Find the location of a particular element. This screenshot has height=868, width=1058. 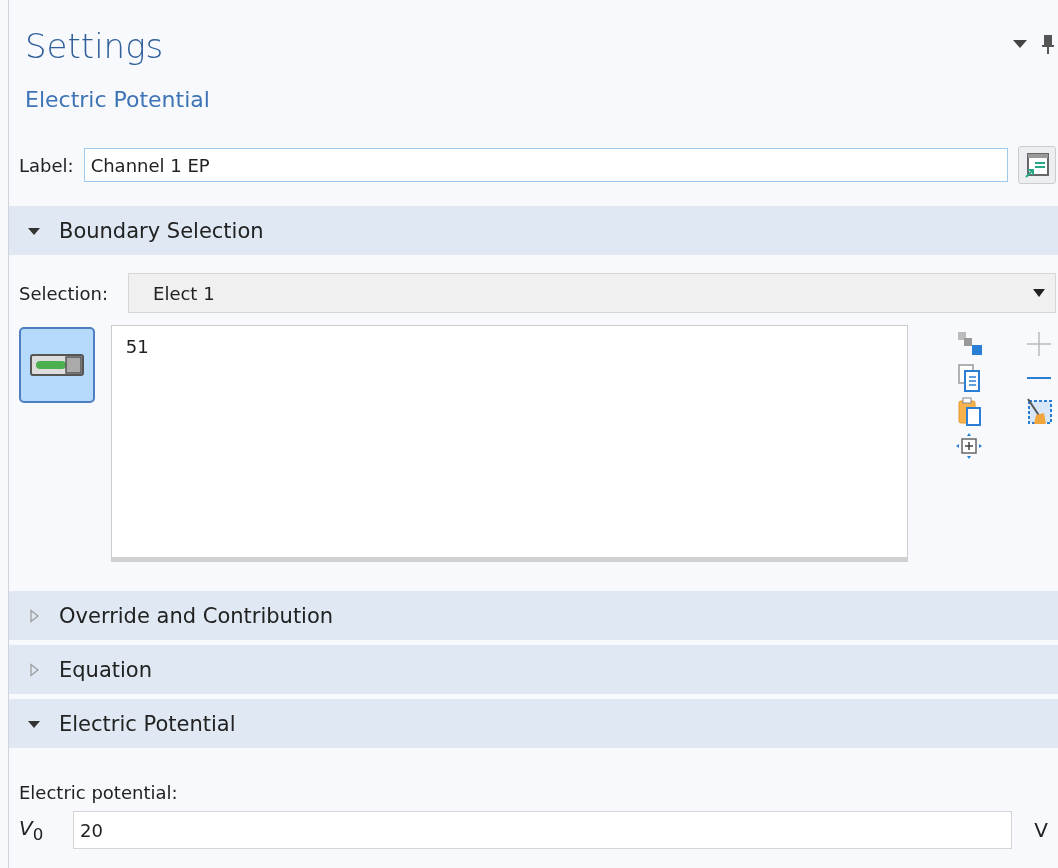

unit-label: V is located at coordinates (1041, 830).